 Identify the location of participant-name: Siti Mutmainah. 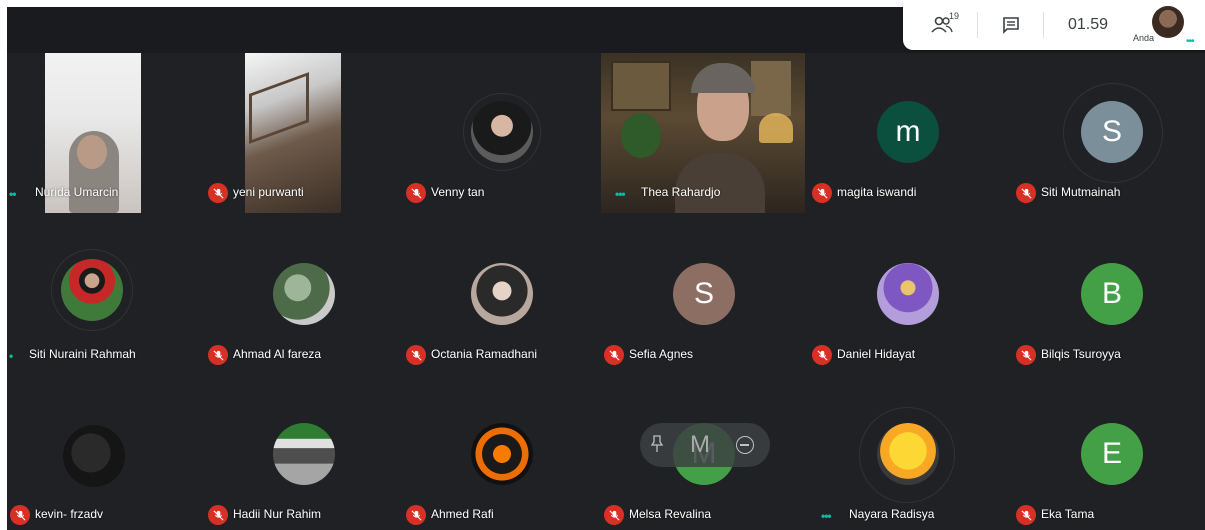
(1081, 192).